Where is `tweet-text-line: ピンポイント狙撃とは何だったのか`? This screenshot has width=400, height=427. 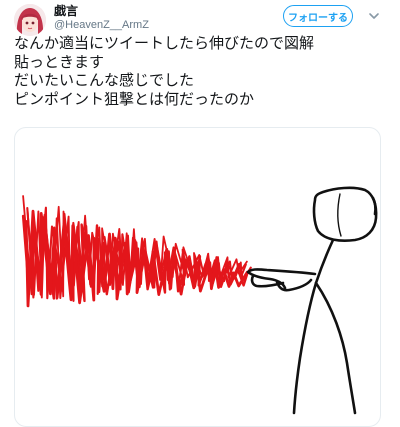
tweet-text-line: ピンポイント狙撃とは何だったのか is located at coordinates (134, 98).